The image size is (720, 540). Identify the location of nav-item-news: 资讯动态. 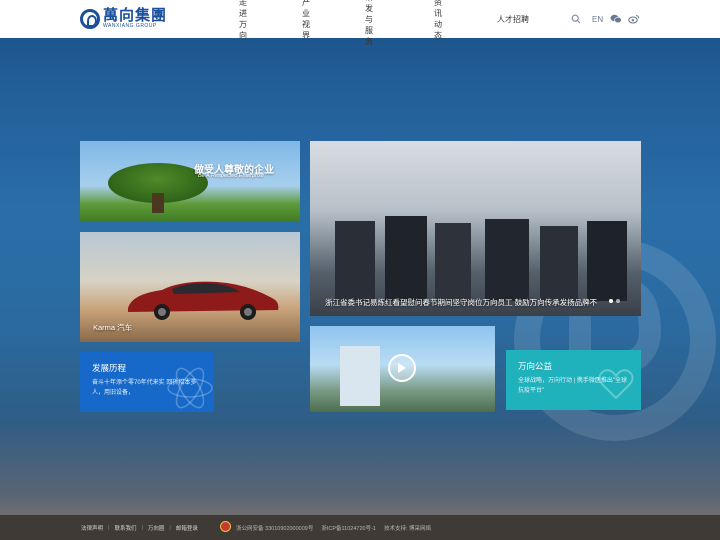
(438, 20).